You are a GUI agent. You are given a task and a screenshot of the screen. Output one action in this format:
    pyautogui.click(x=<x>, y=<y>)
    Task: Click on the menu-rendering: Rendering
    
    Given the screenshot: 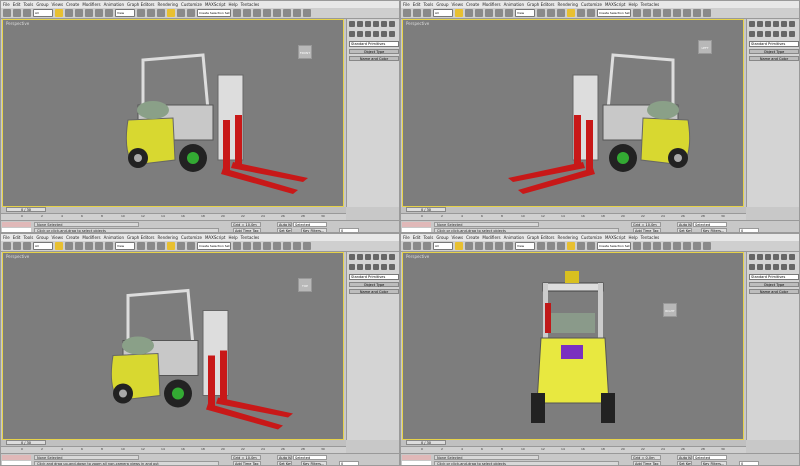 What is the action you would take?
    pyautogui.click(x=168, y=237)
    